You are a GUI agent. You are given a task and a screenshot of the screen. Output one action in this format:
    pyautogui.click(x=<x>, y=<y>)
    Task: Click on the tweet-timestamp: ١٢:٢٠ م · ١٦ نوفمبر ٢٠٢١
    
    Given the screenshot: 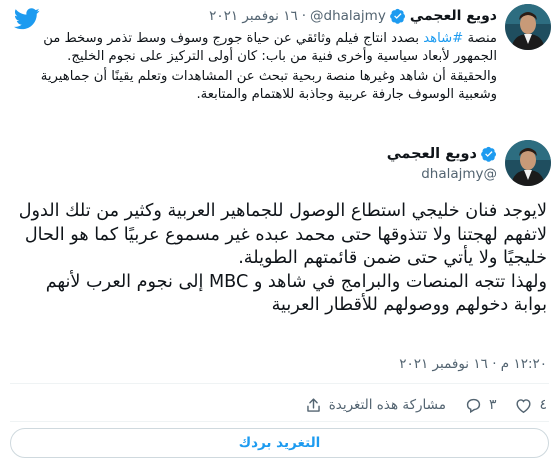 What is the action you would take?
    pyautogui.click(x=473, y=364)
    